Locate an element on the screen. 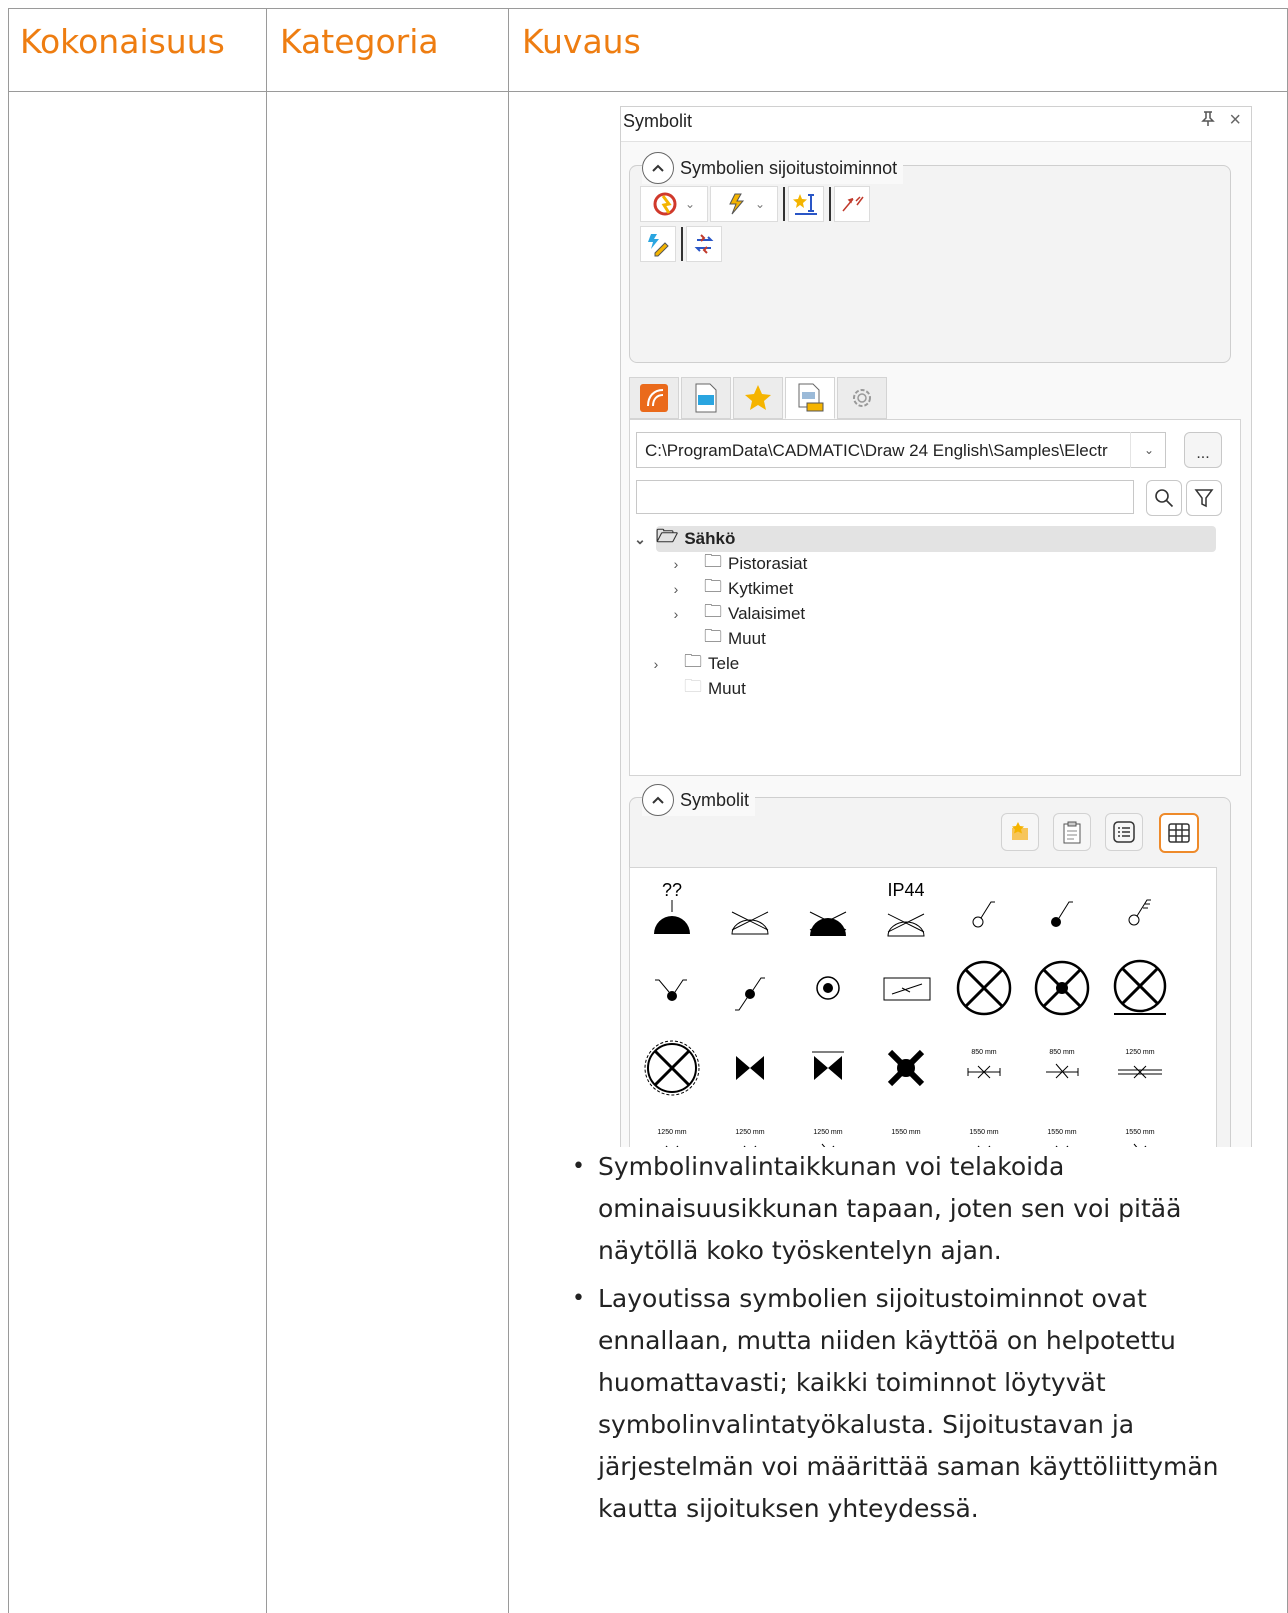 The width and height of the screenshot is (1288, 1613). light-wall-icon is located at coordinates (1140, 987).